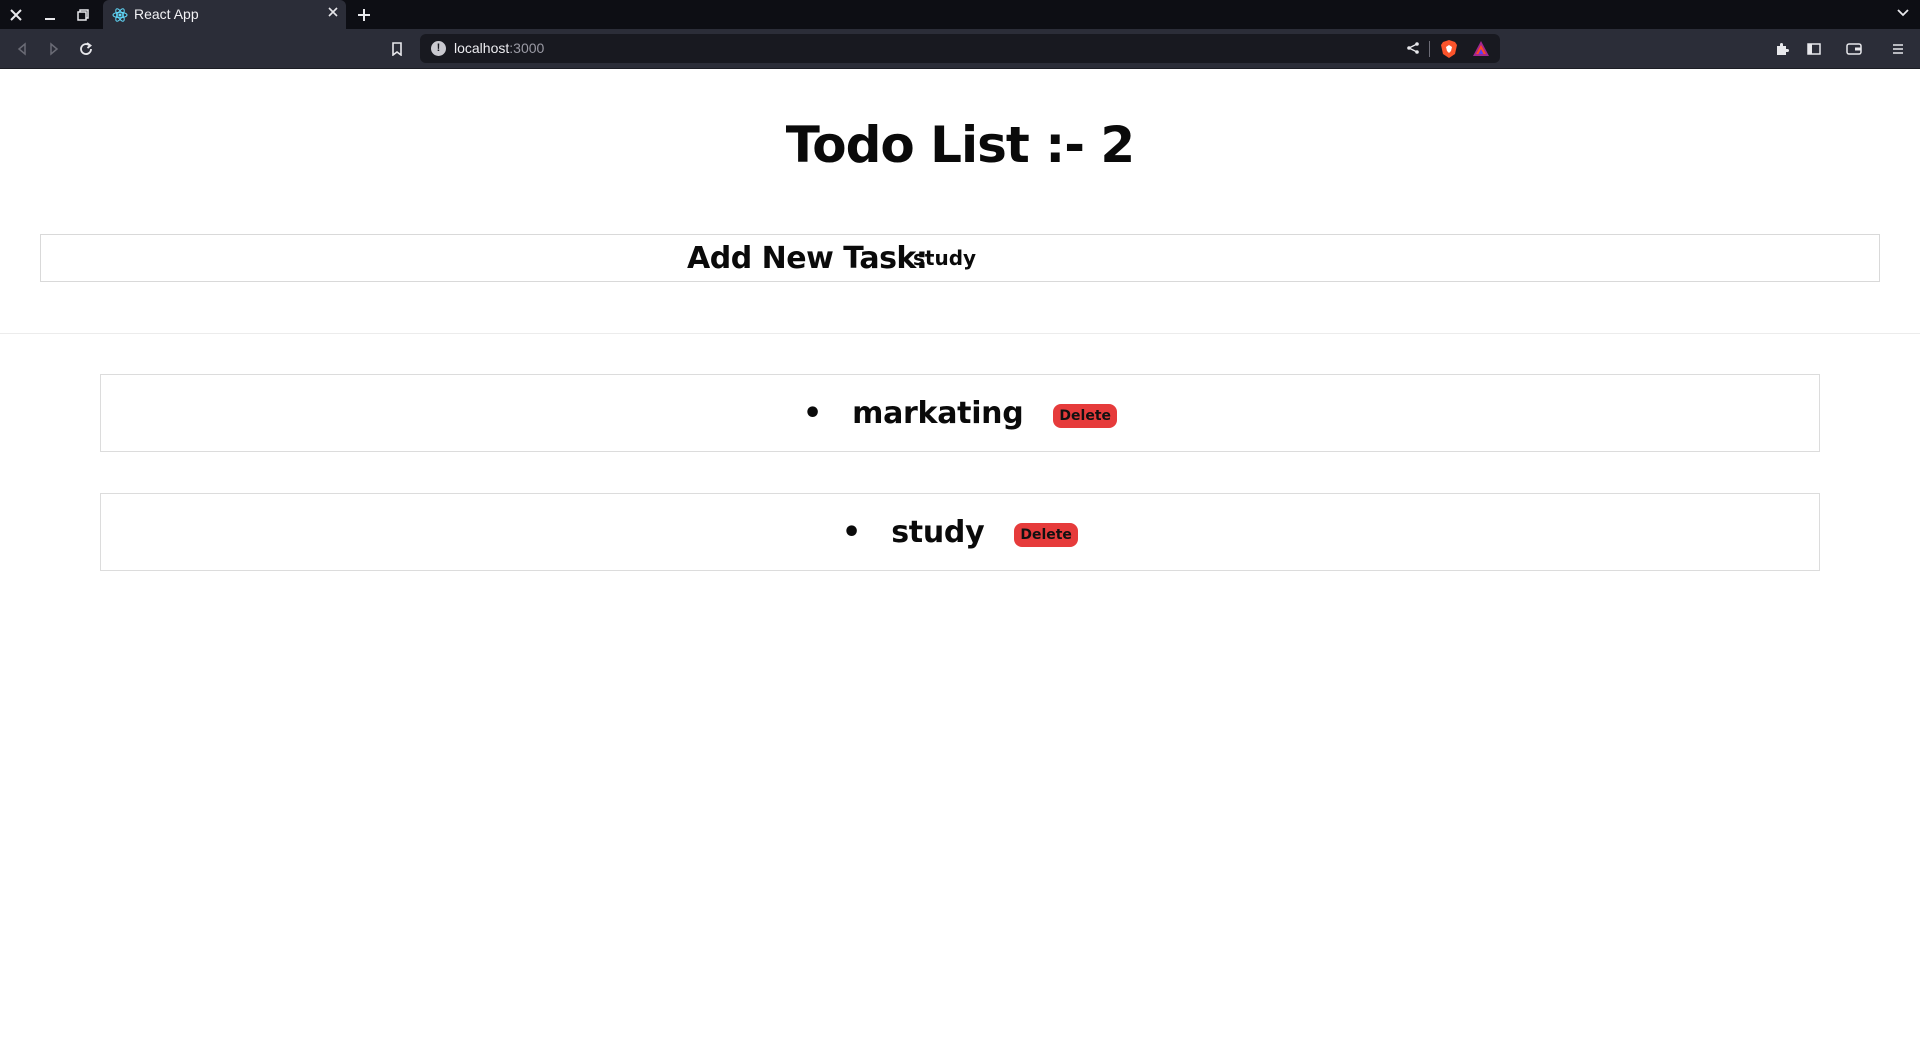  Describe the element at coordinates (1898, 49) in the screenshot. I see `menu-icon` at that location.